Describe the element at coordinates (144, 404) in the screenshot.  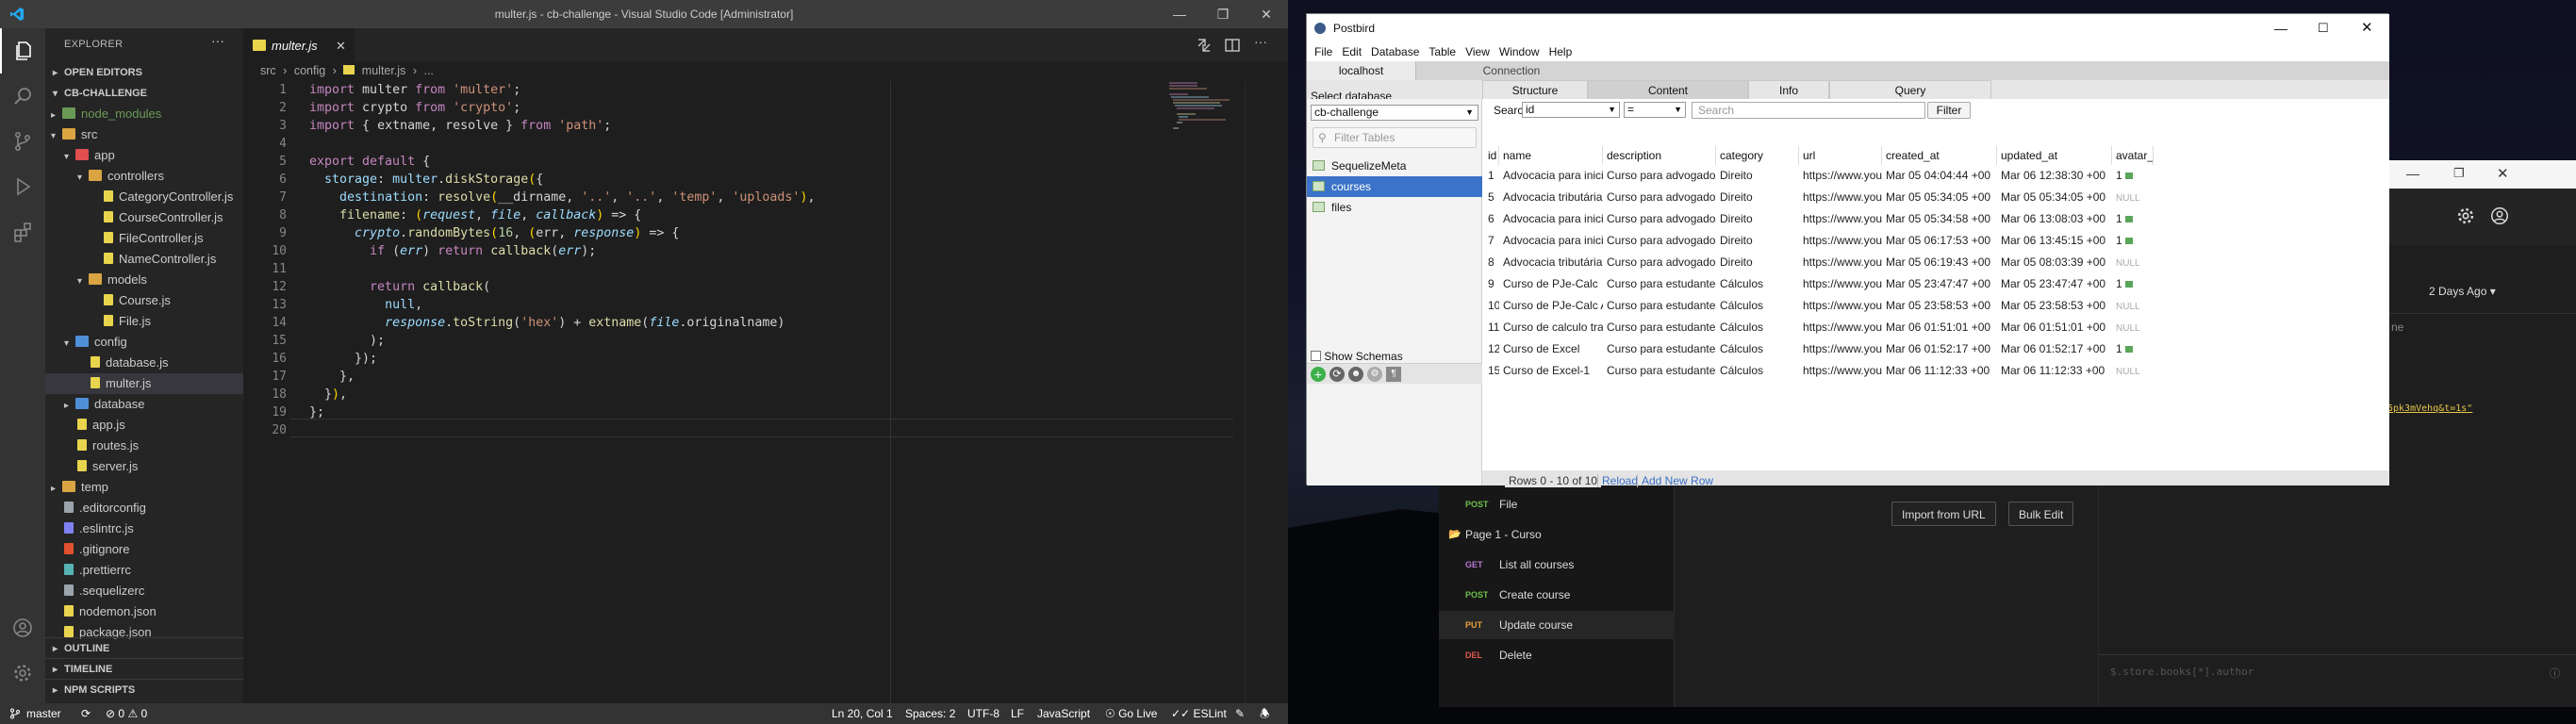
I see `tree-item: ▸ database` at that location.